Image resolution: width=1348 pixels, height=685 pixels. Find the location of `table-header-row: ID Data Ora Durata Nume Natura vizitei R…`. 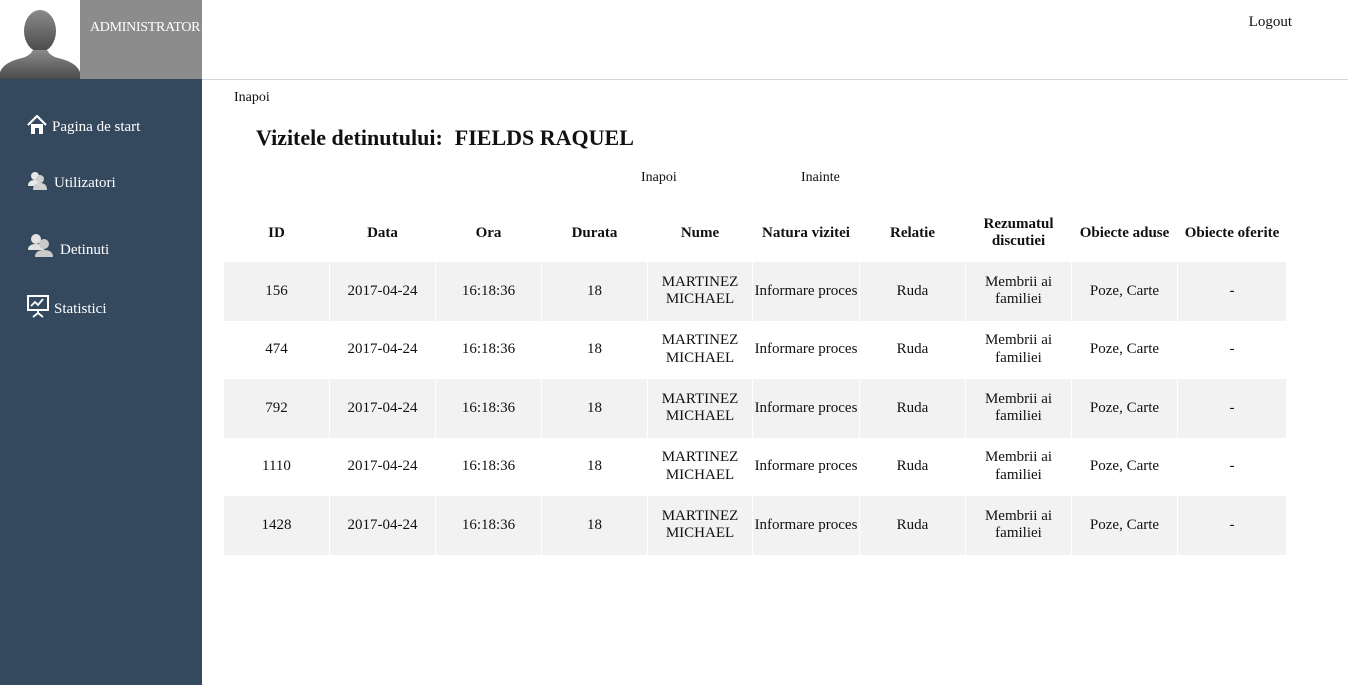

table-header-row: ID Data Ora Durata Nume Natura vizitei R… is located at coordinates (755, 233).